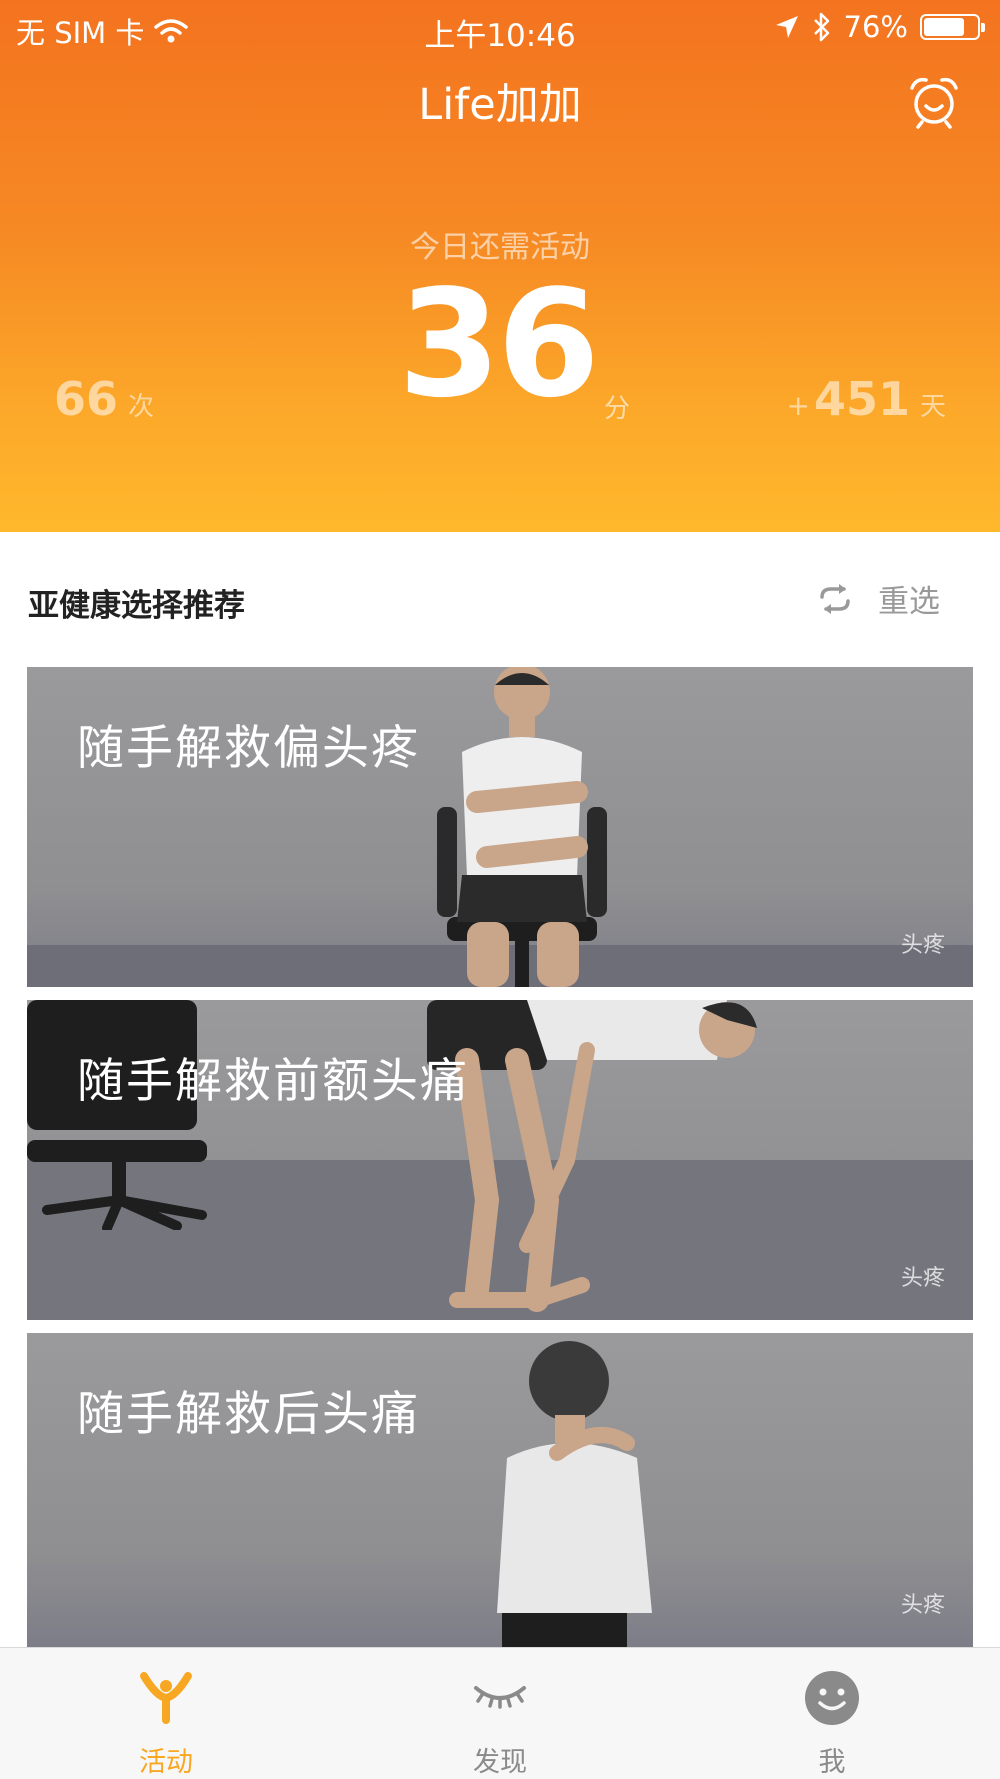 This screenshot has height=1779, width=1000. What do you see at coordinates (786, 27) in the screenshot?
I see `location-arrow-icon` at bounding box center [786, 27].